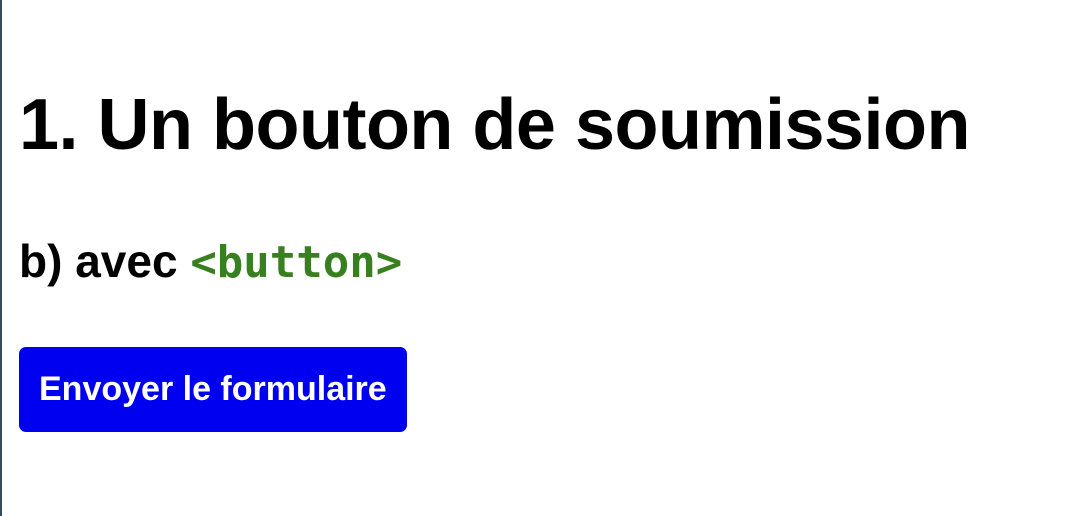 The image size is (1068, 516). Describe the element at coordinates (213, 389) in the screenshot. I see `submit-form-button: Envoyer le formulaire` at that location.